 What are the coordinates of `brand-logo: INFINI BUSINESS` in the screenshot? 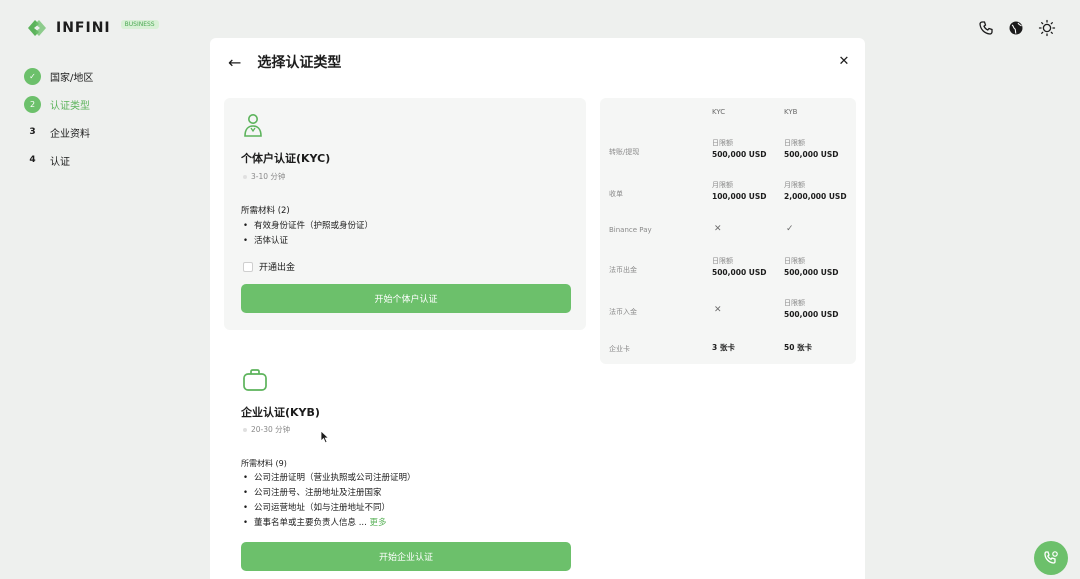 It's located at (91, 28).